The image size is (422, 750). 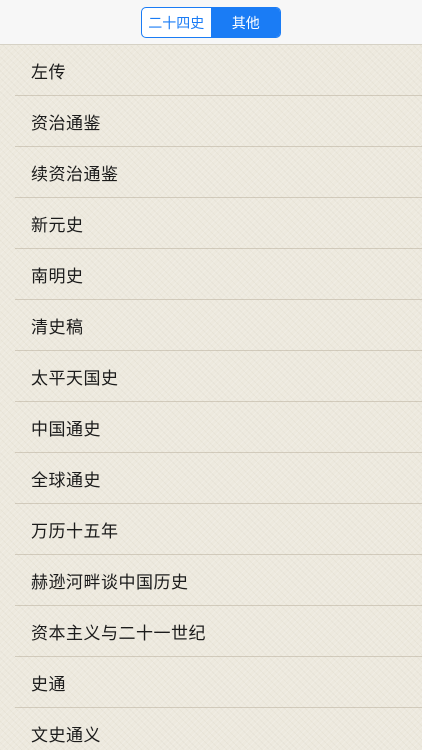 What do you see at coordinates (211, 580) in the screenshot?
I see `book-list-item: 赫逊河畔谈中国历史` at bounding box center [211, 580].